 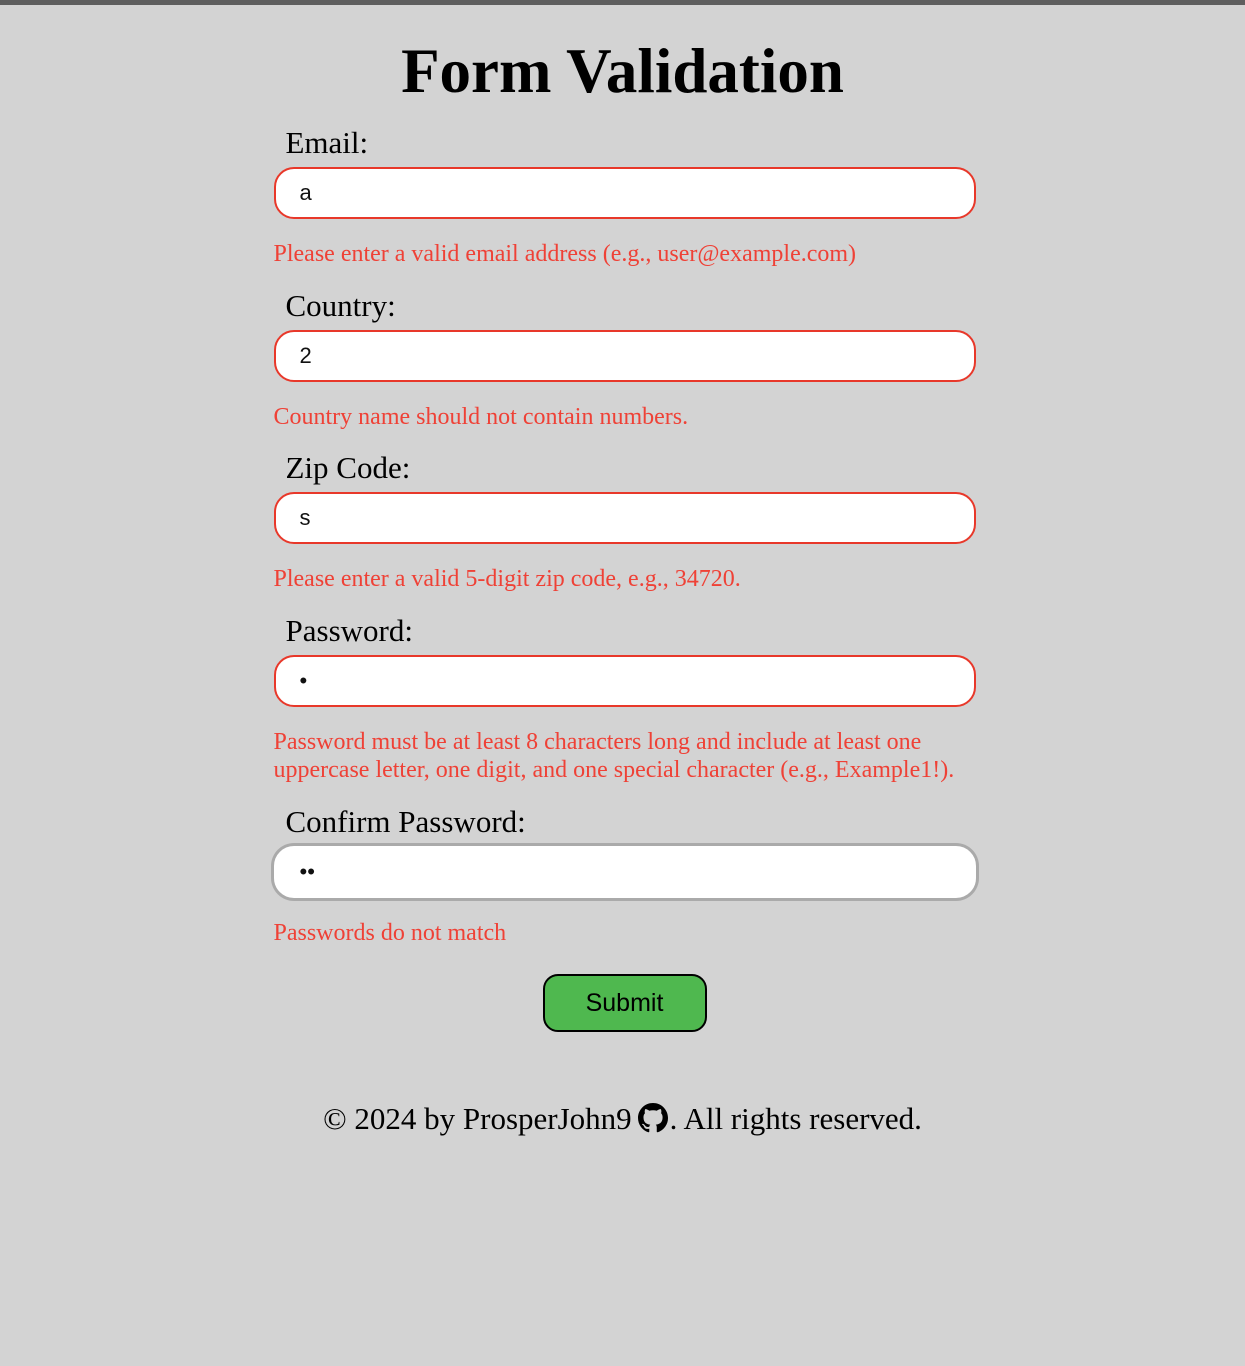 What do you see at coordinates (327, 143) in the screenshot?
I see `email-label: Email:` at bounding box center [327, 143].